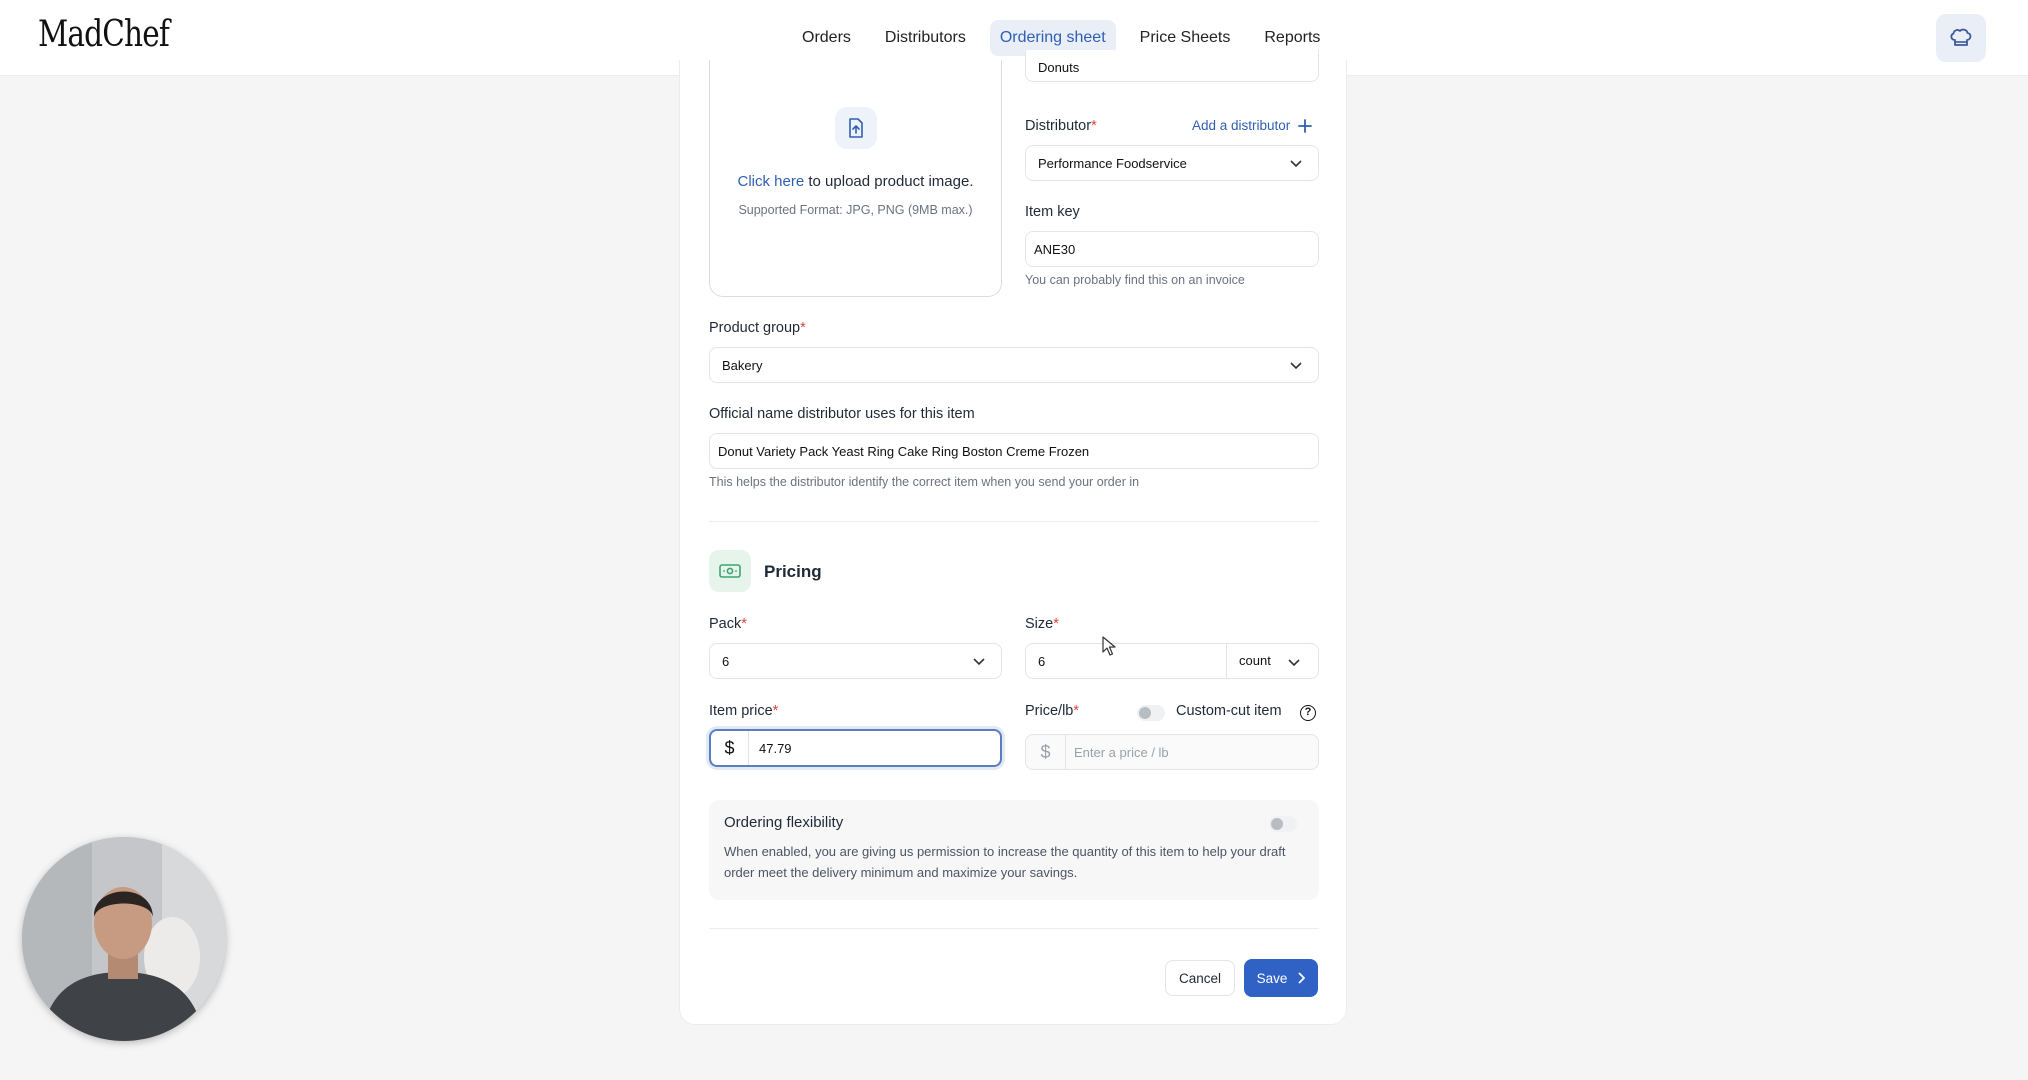  I want to click on price-lb-placeholder: Enter a price / lb, so click(1121, 752).